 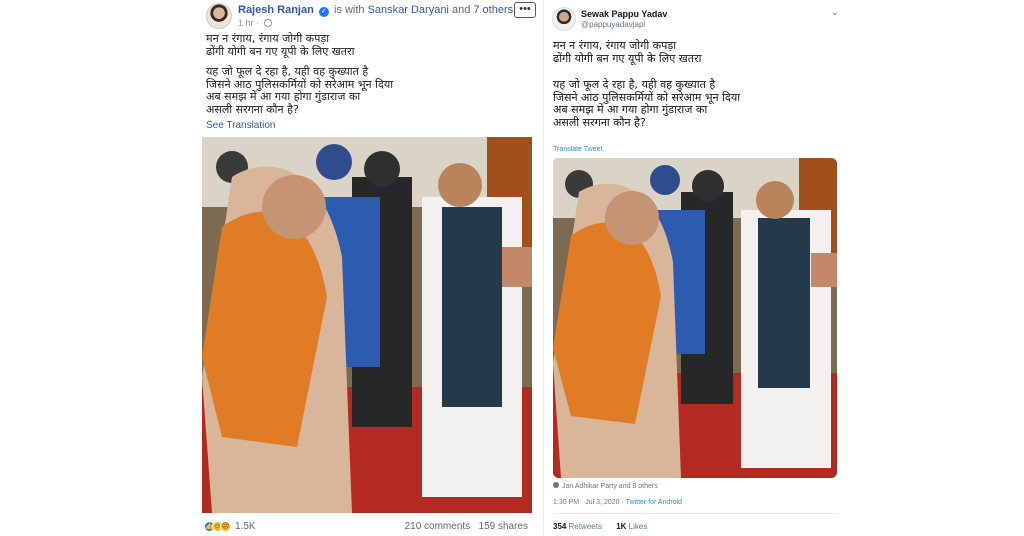 I want to click on verified-badge-icon: ✓, so click(x=323, y=12).